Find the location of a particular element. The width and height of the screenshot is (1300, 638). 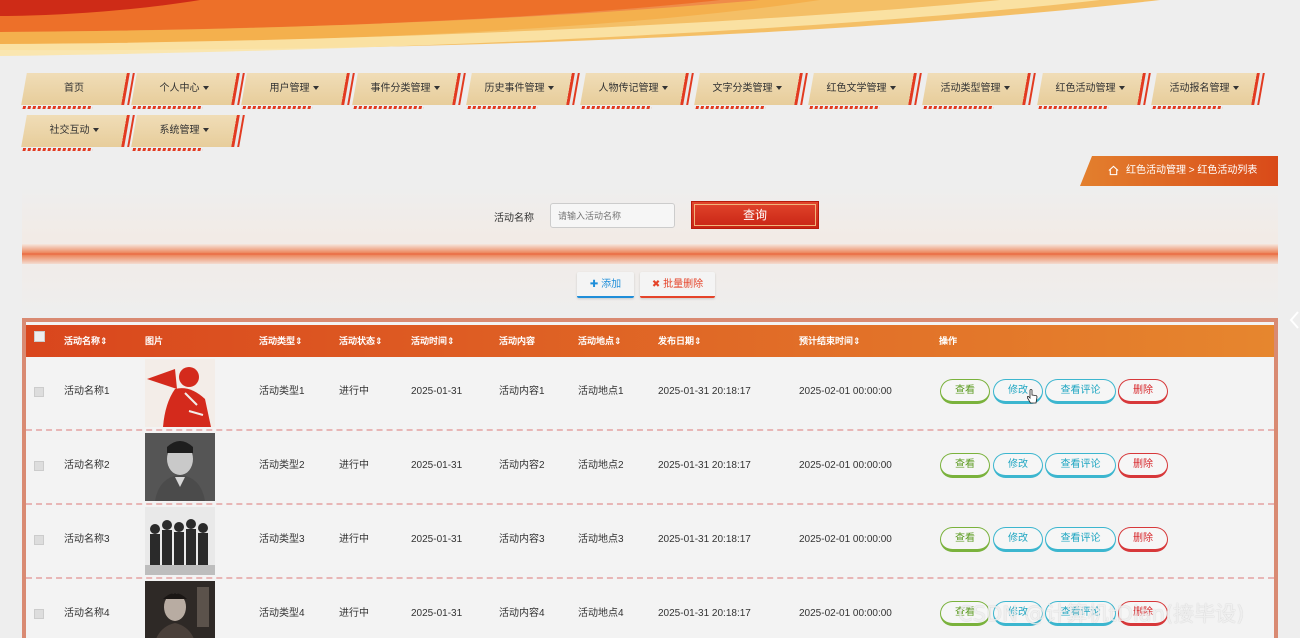

cell-location: 活动地点1 is located at coordinates (601, 391).